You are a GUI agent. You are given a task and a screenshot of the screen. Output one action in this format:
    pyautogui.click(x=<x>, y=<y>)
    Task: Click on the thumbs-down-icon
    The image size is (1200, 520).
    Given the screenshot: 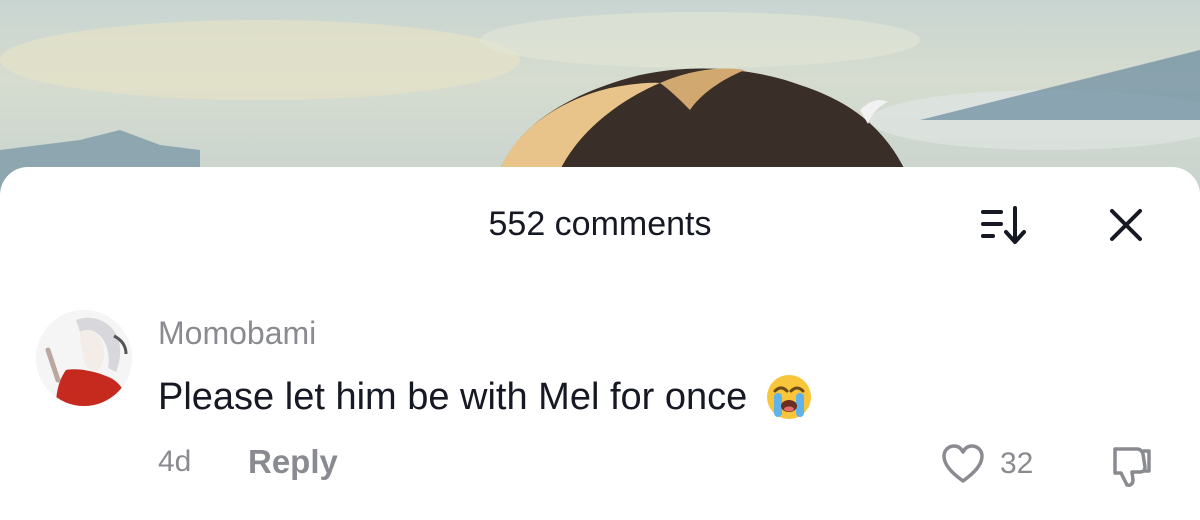 What is the action you would take?
    pyautogui.click(x=1132, y=467)
    